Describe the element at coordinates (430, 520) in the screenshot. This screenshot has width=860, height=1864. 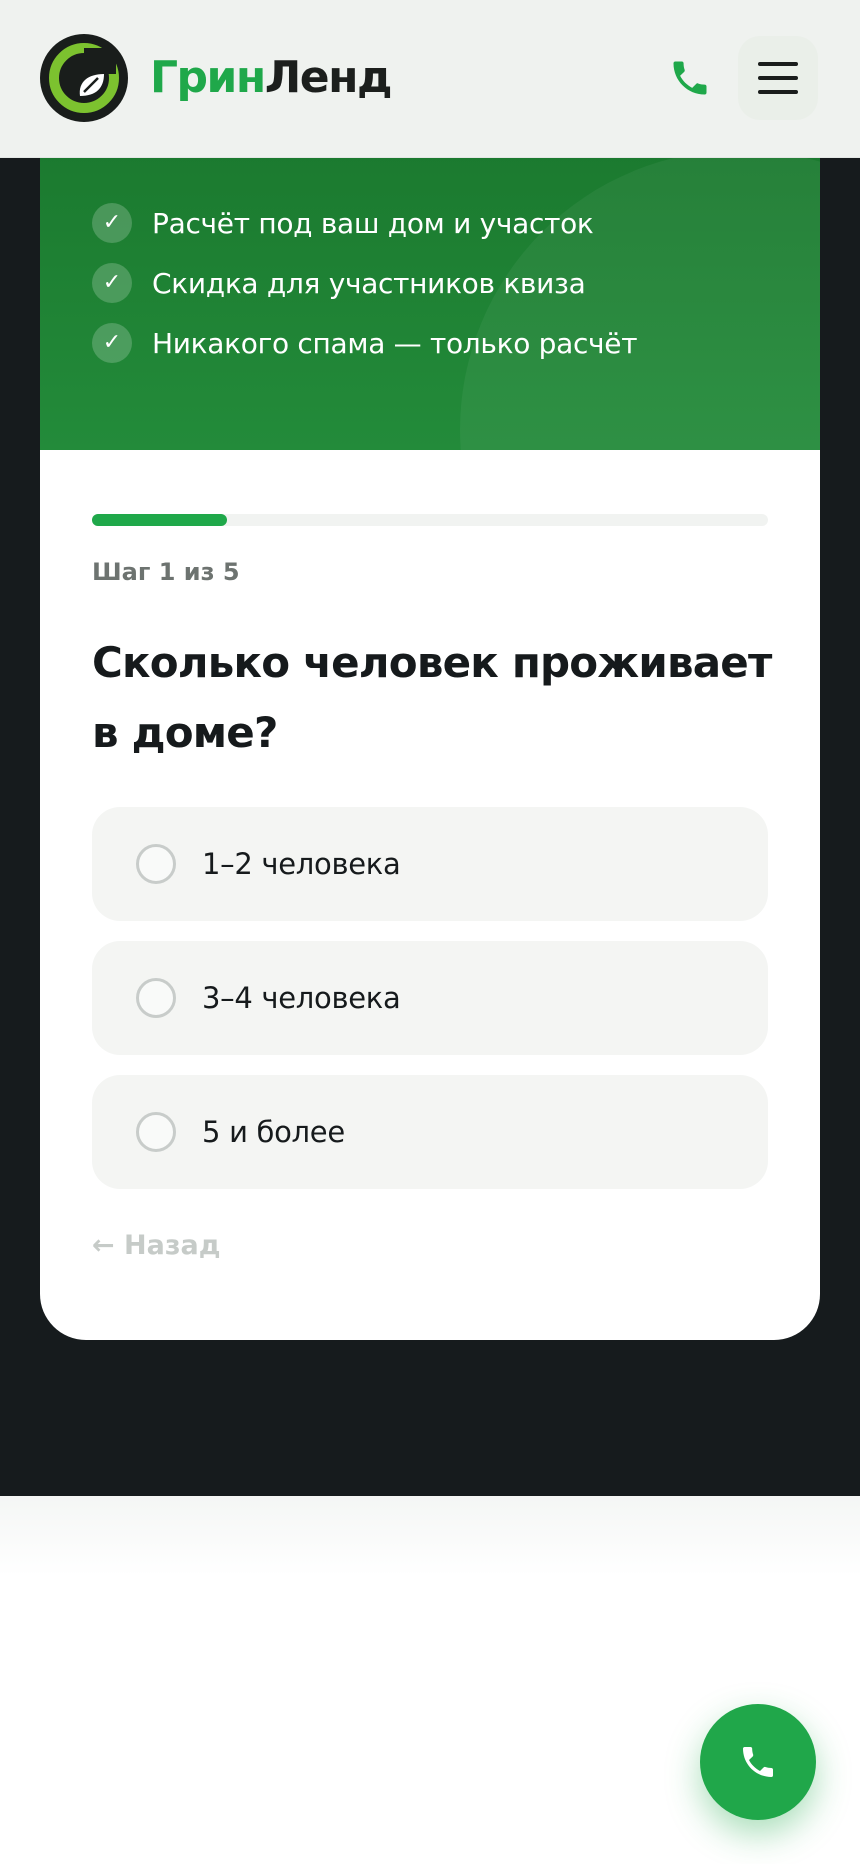
I see `quiz-progress-bar` at that location.